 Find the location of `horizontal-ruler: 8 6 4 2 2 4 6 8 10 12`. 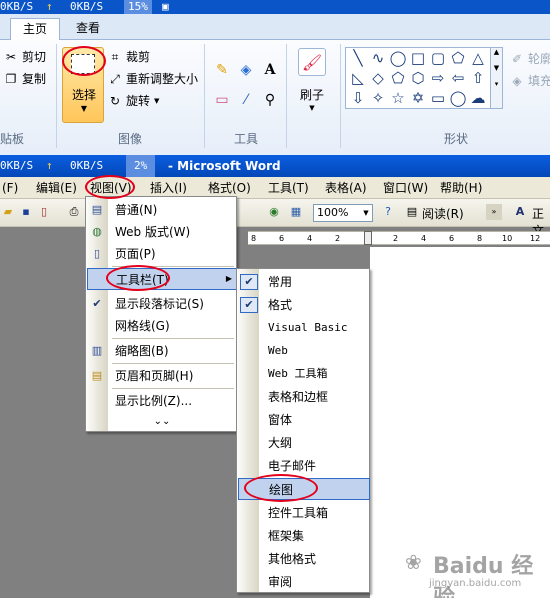

horizontal-ruler: 8 6 4 2 2 4 6 8 10 12 is located at coordinates (399, 238).